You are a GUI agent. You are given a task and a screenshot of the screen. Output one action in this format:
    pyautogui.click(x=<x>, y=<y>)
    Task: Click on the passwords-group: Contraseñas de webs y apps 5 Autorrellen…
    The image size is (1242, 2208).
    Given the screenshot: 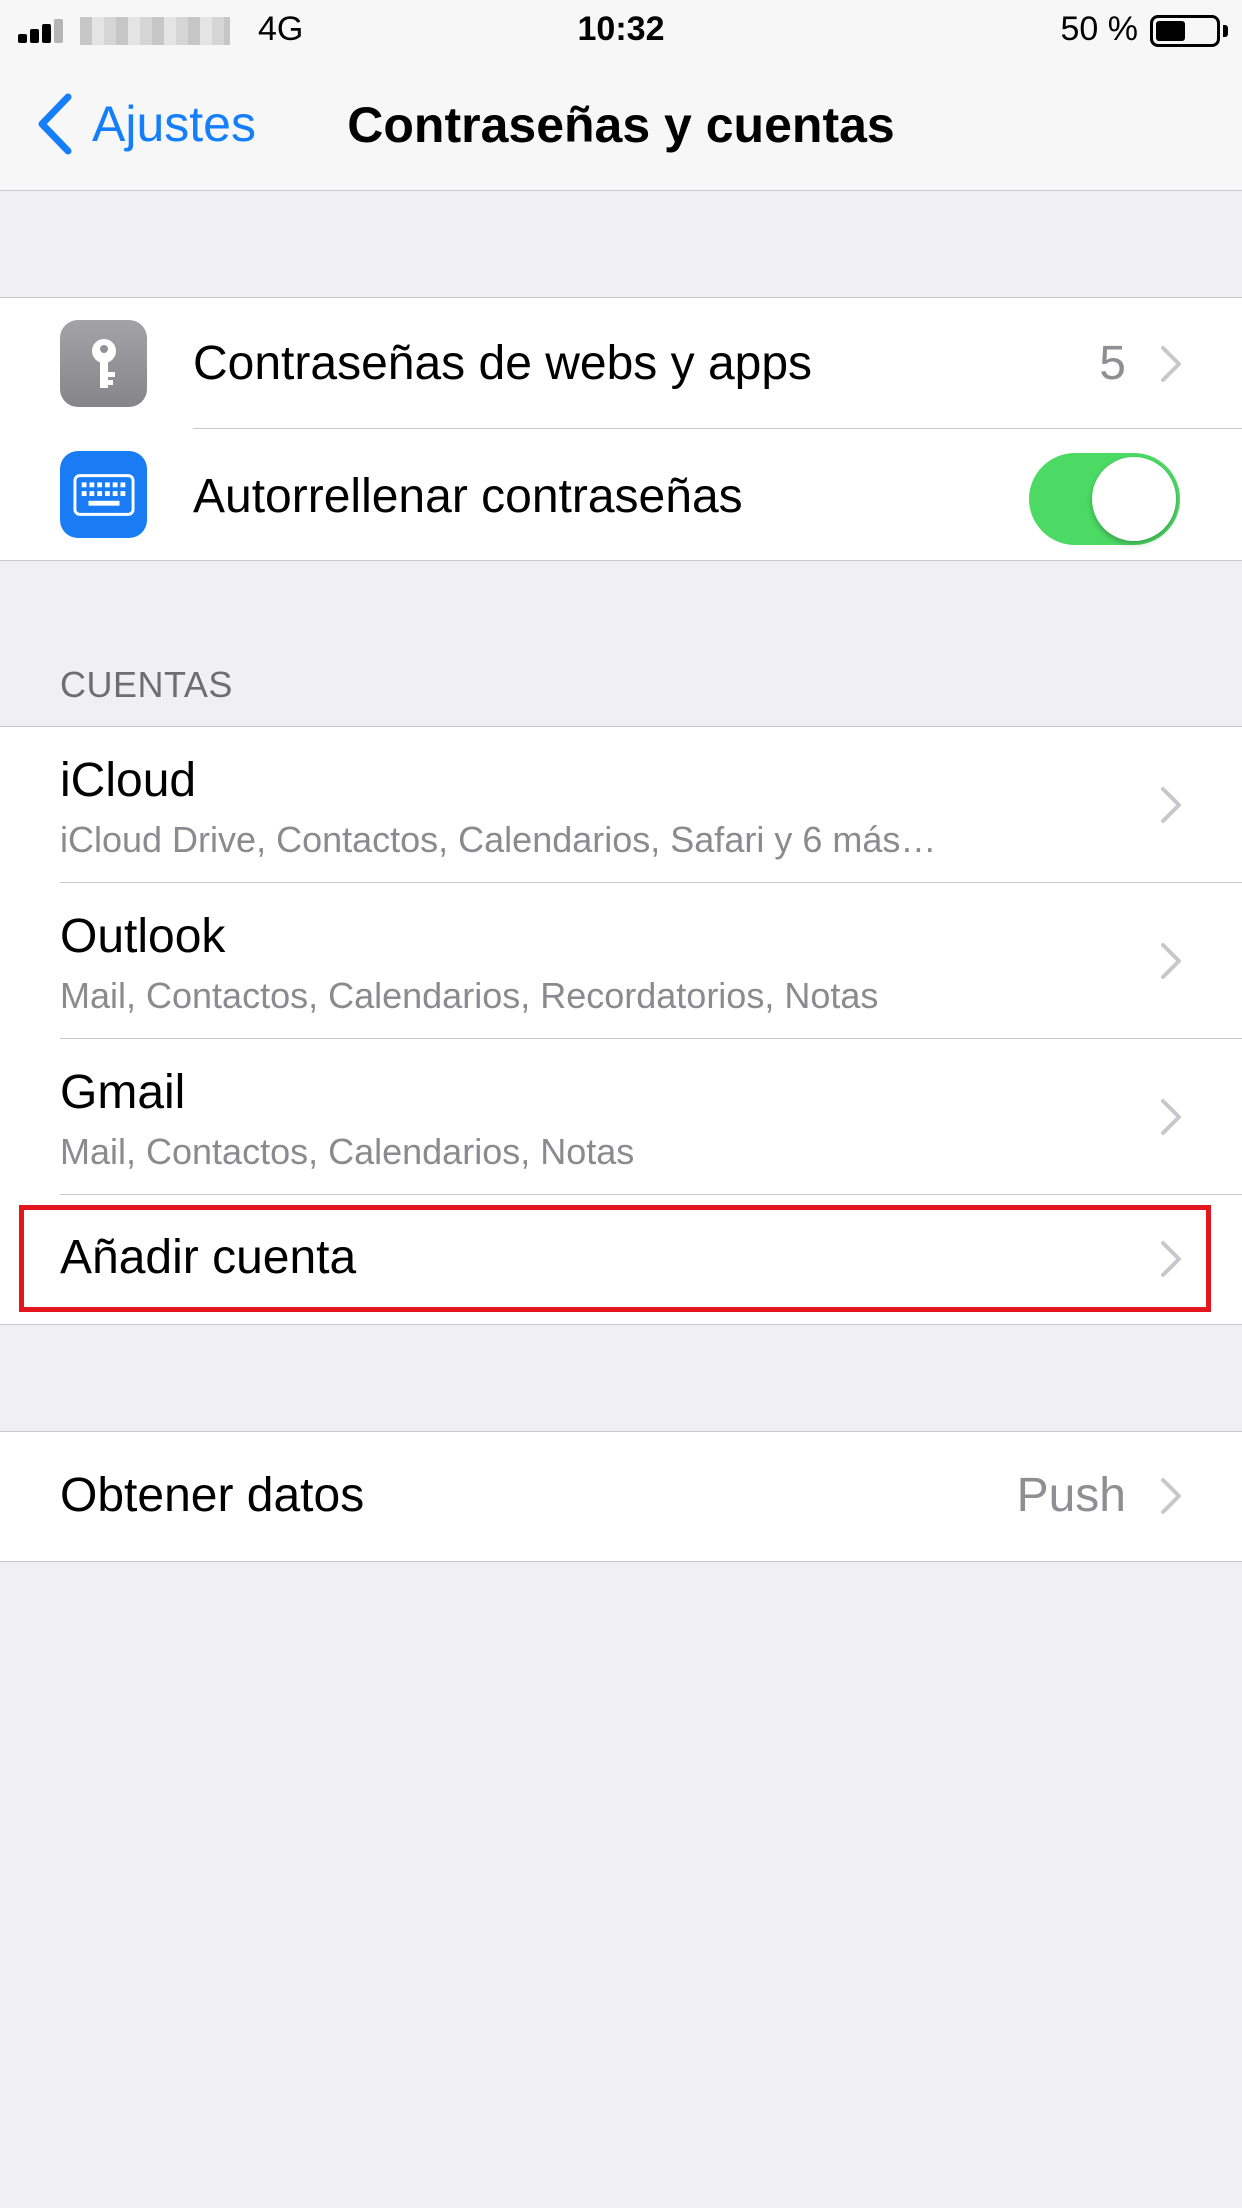 What is the action you would take?
    pyautogui.click(x=621, y=429)
    